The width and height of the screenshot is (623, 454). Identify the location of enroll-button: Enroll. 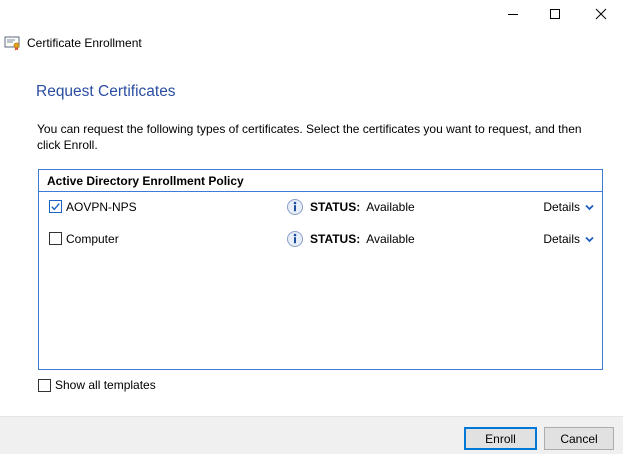
(500, 438).